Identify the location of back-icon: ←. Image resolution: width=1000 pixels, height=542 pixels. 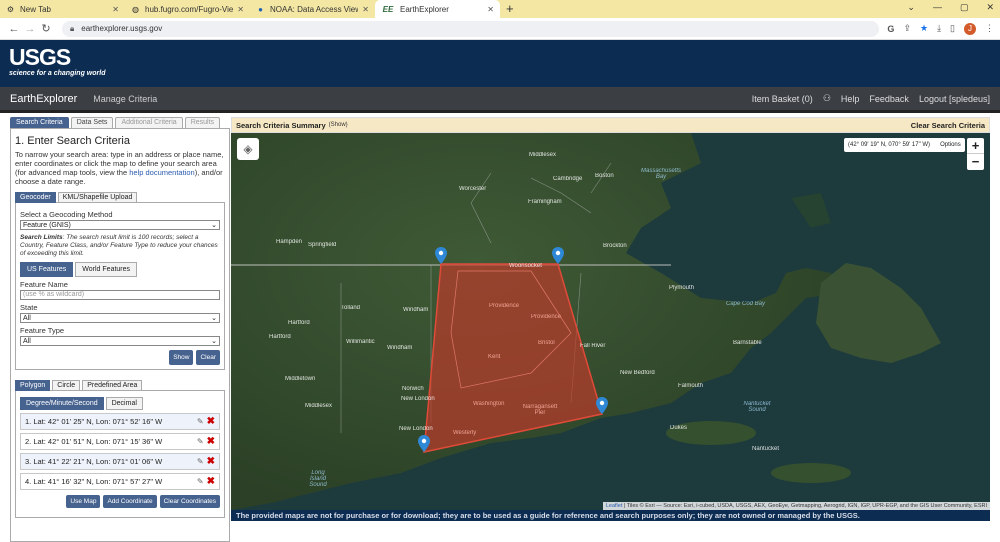
(14, 29).